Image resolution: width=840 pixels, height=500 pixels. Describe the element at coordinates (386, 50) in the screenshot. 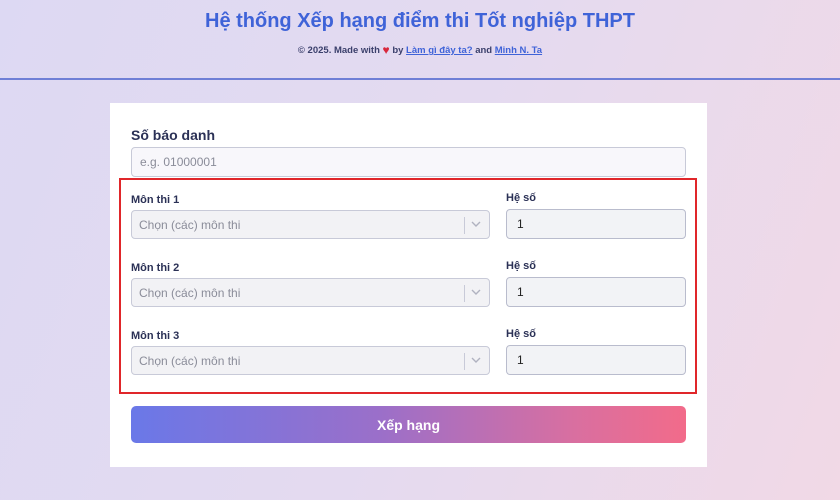

I see `heart-icon: ♥` at that location.